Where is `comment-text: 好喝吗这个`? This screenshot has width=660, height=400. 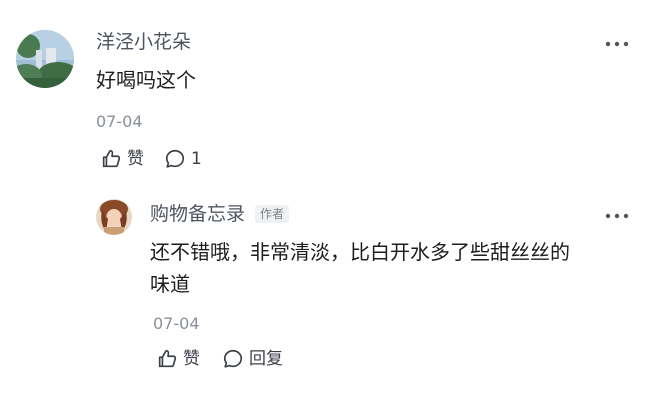
comment-text: 好喝吗这个 is located at coordinates (146, 80).